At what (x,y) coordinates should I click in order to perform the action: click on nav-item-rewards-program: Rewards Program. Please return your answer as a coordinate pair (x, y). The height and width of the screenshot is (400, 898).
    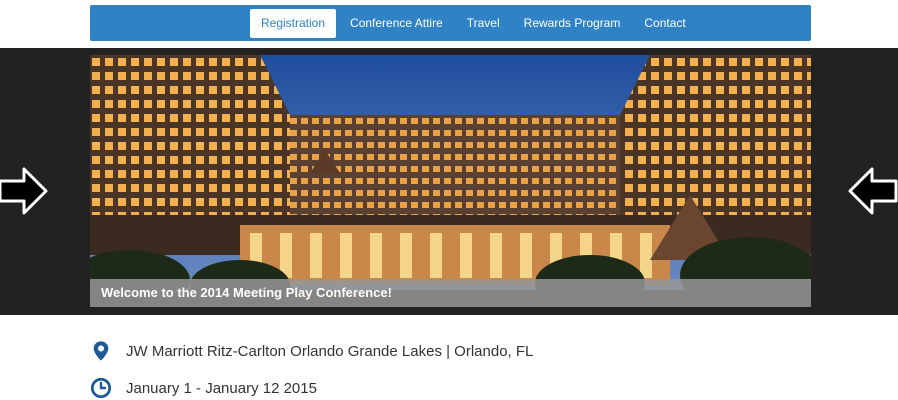
    Looking at the image, I should click on (572, 23).